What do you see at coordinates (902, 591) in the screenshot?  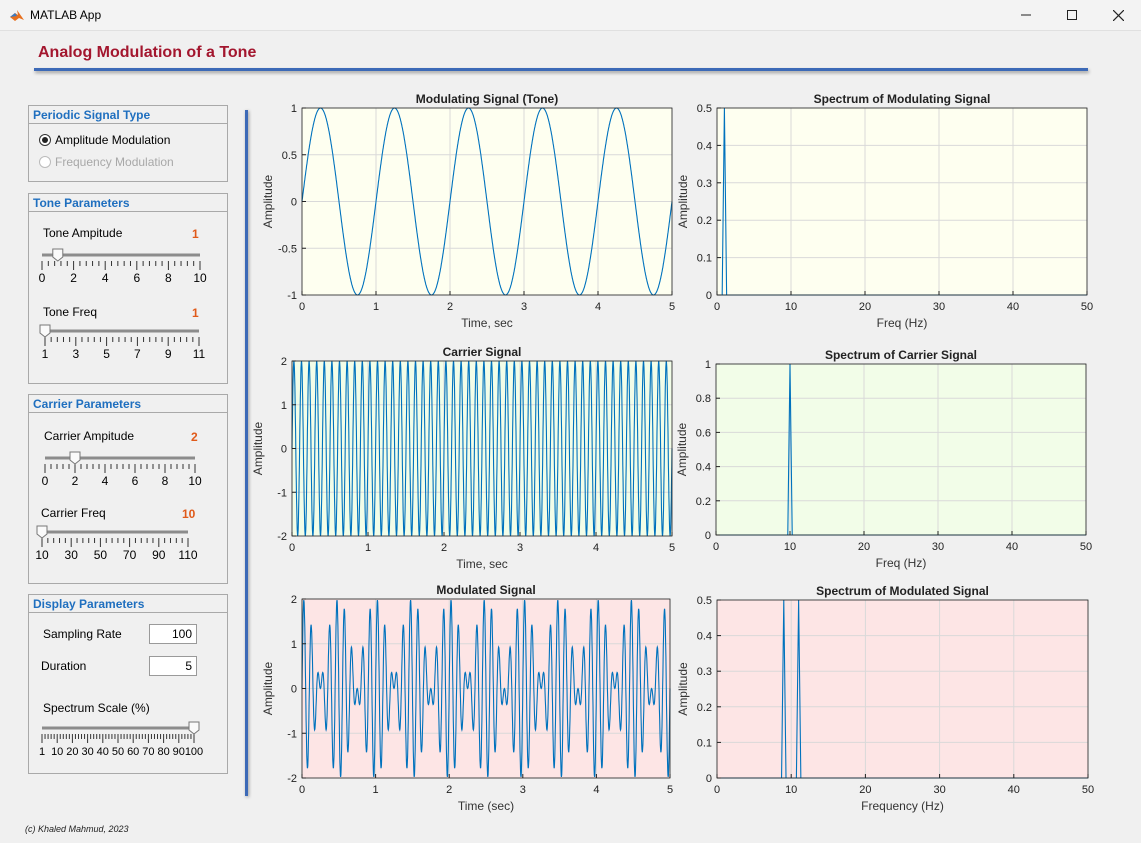 I see `chart-title: Spectrum of Modulated Signal` at bounding box center [902, 591].